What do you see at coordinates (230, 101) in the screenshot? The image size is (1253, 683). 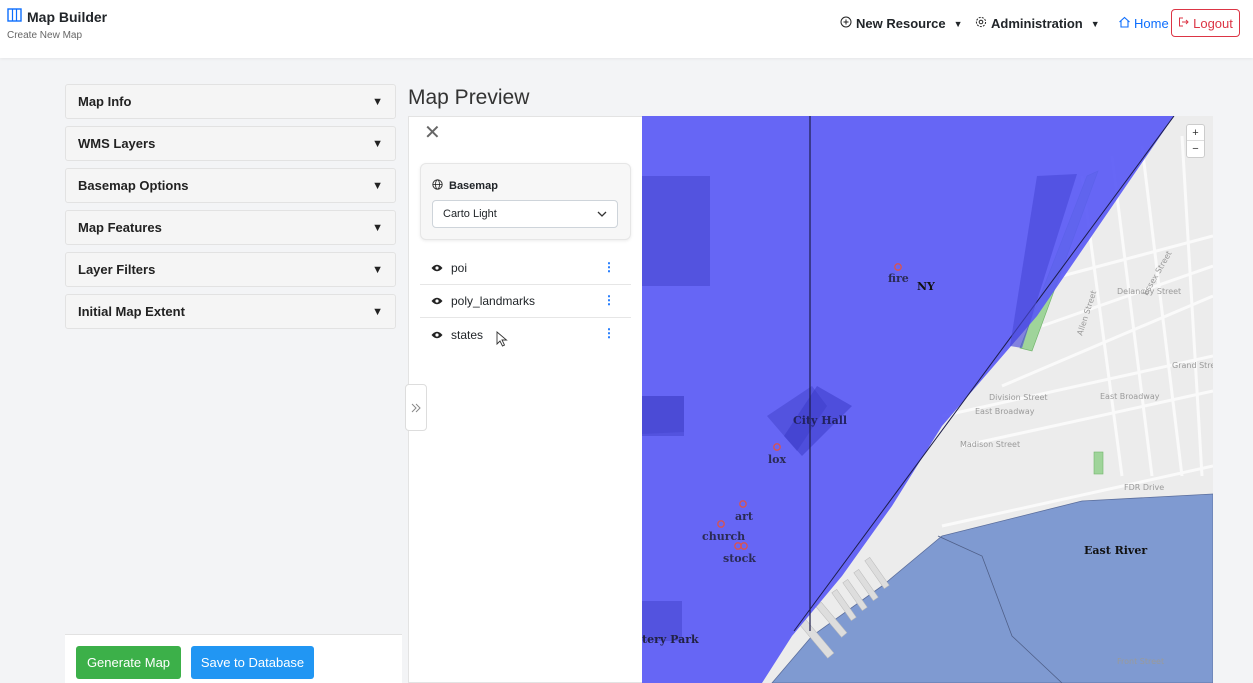 I see `accordion-map-info: Map Info ▼` at bounding box center [230, 101].